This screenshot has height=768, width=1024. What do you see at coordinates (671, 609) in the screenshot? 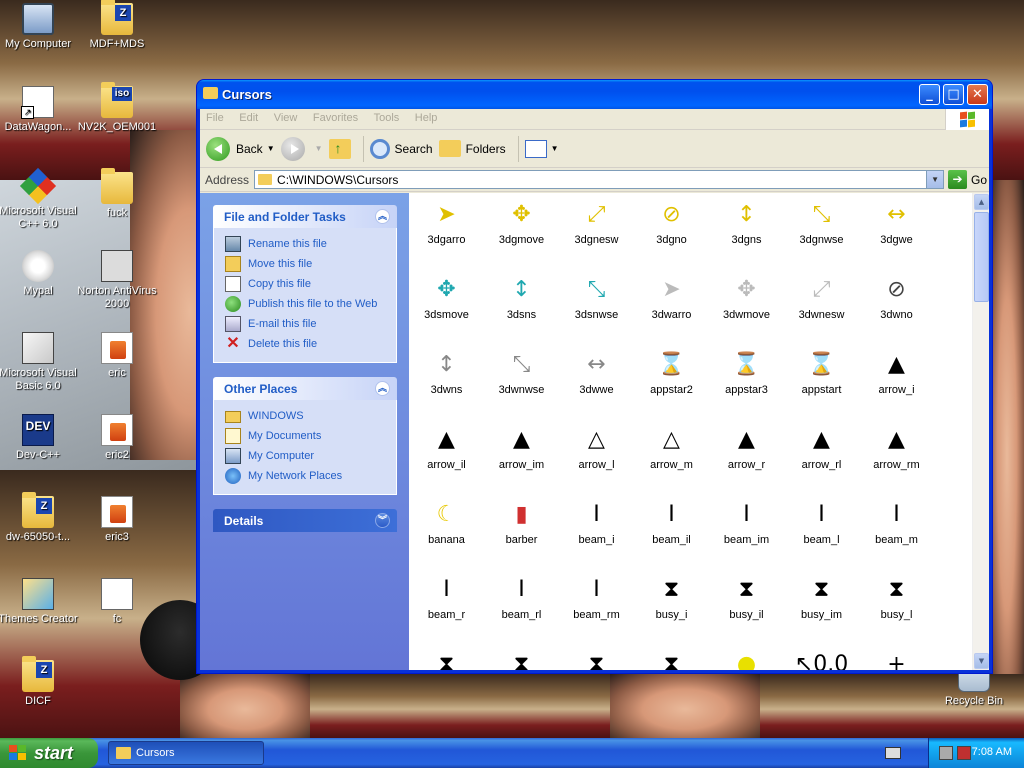
I see `file-item: ⧗ busy_i` at bounding box center [671, 609].